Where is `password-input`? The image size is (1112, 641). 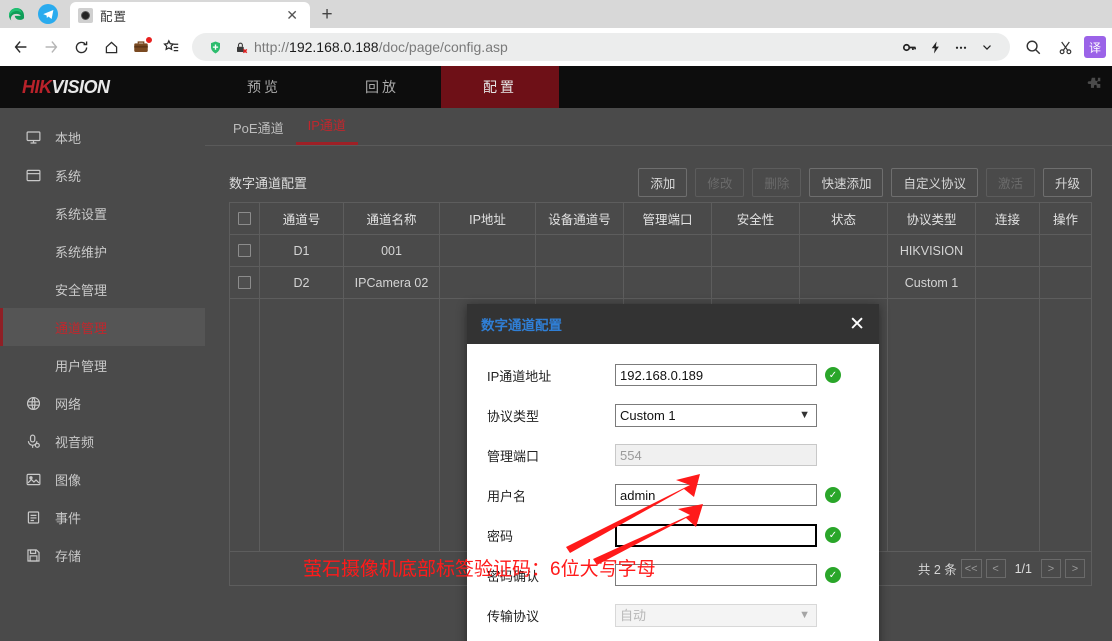
password-input is located at coordinates (716, 535).